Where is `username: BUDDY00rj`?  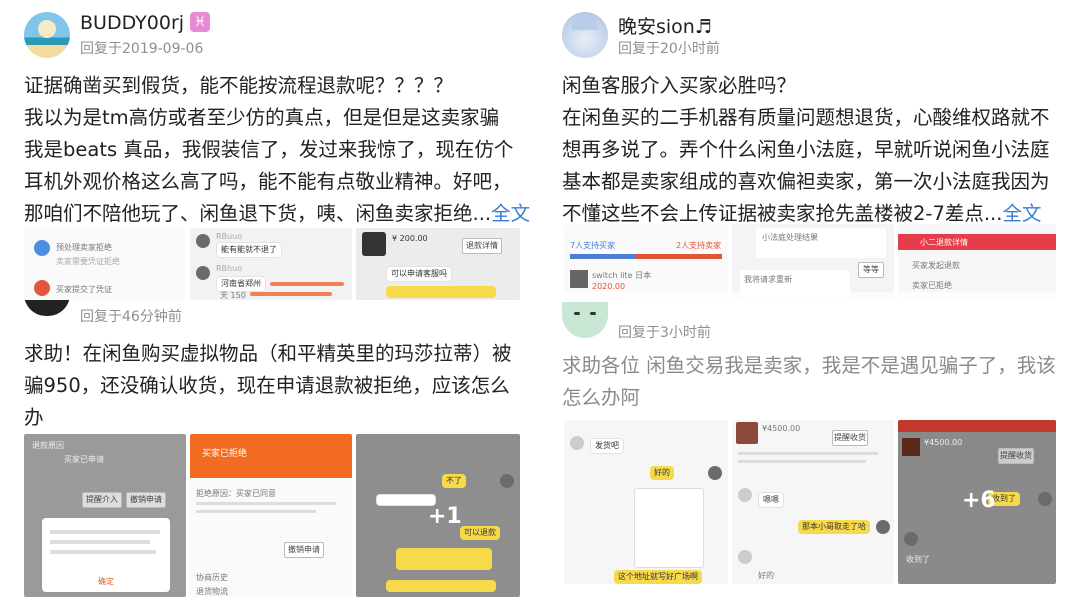 username: BUDDY00rj is located at coordinates (132, 23).